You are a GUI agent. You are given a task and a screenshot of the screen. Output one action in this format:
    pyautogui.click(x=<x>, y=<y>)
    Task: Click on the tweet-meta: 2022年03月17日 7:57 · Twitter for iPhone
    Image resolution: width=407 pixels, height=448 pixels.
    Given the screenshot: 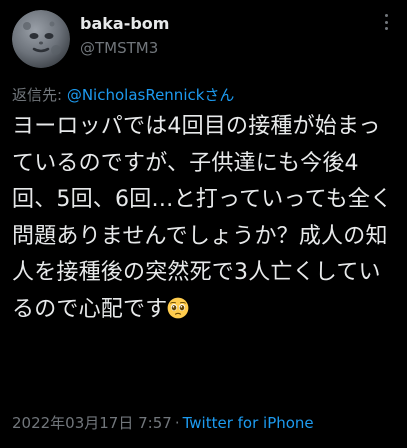 What is the action you would take?
    pyautogui.click(x=163, y=422)
    